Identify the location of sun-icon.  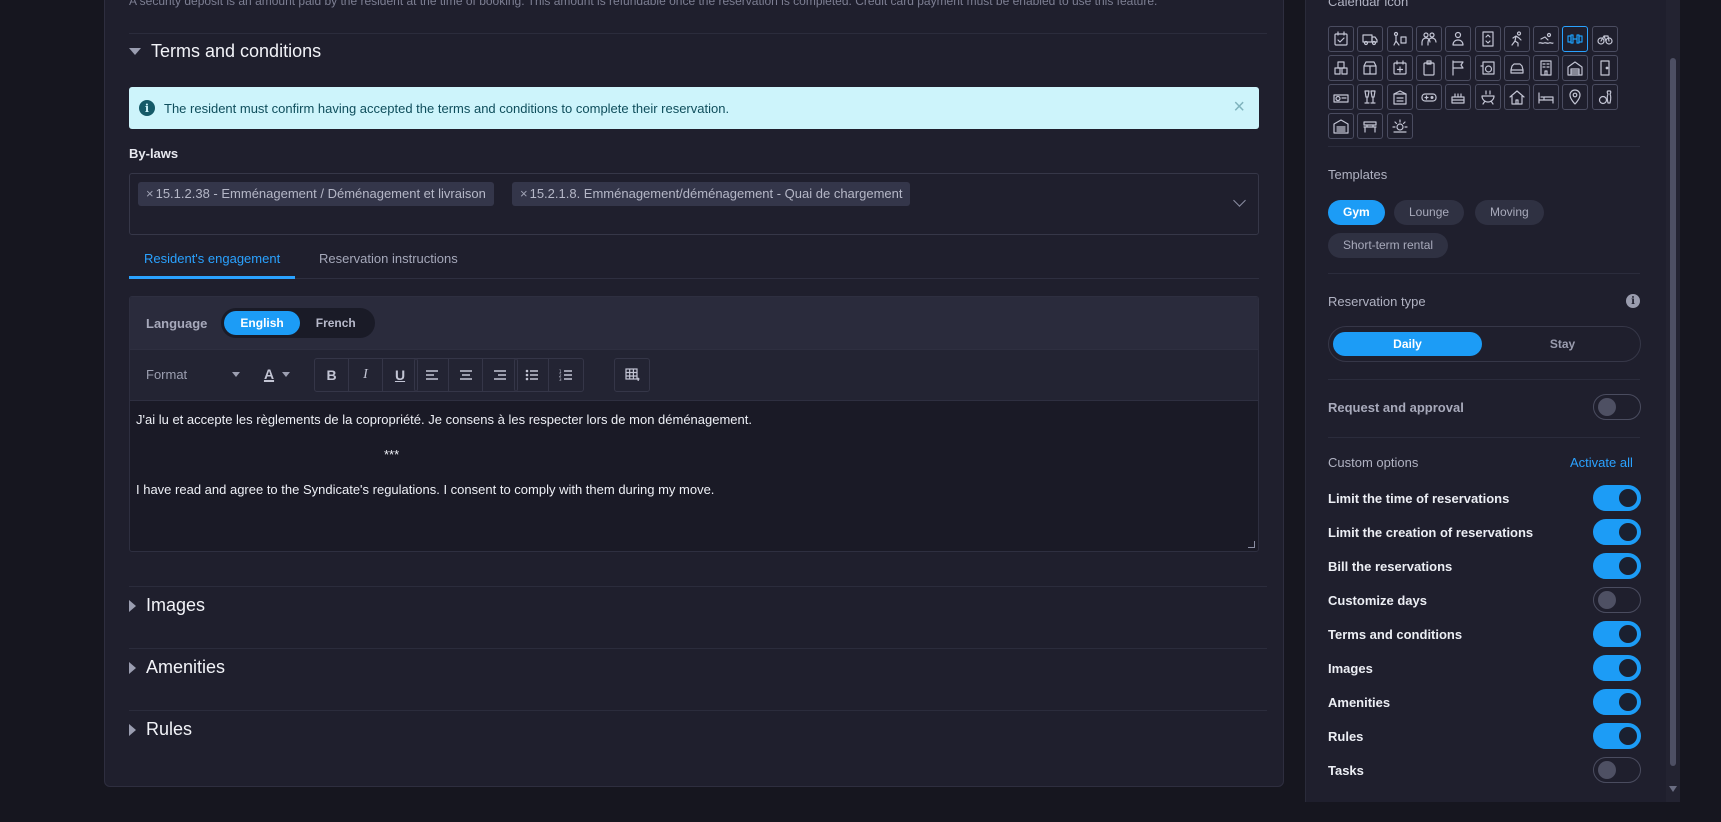
(1399, 126).